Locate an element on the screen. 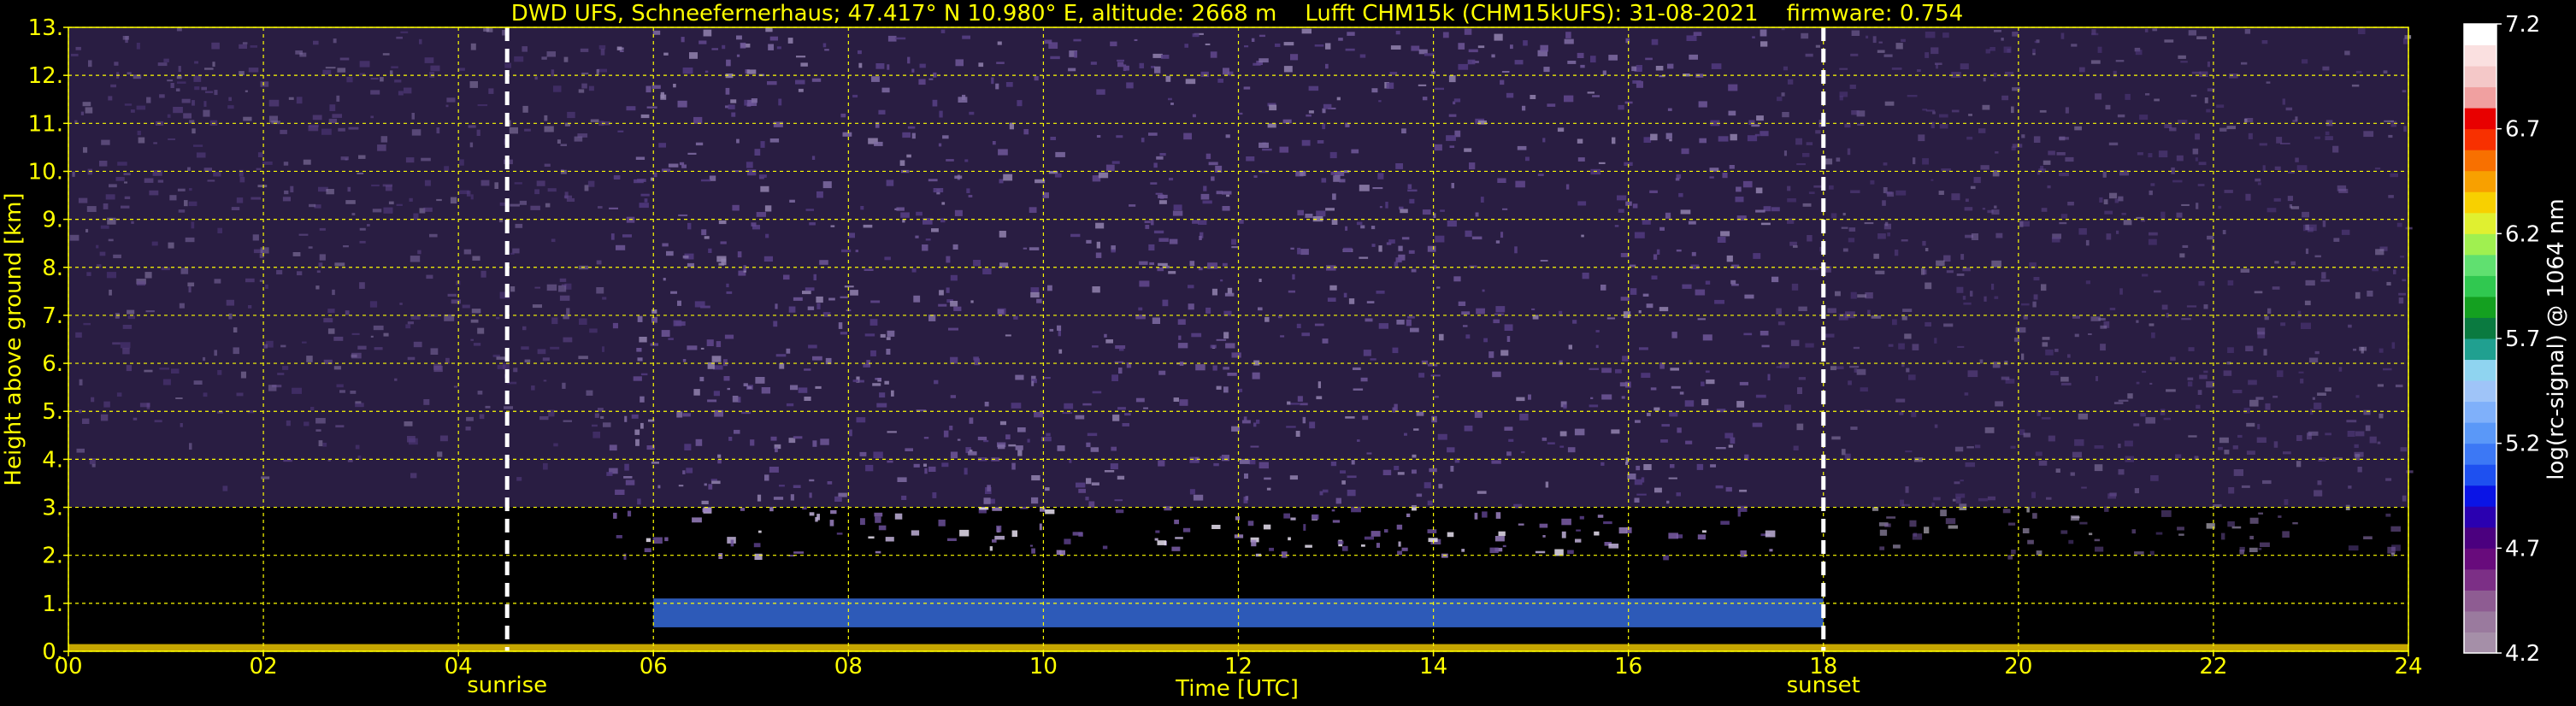 The height and width of the screenshot is (706, 2576). sunrise-label: sunrise is located at coordinates (507, 685).